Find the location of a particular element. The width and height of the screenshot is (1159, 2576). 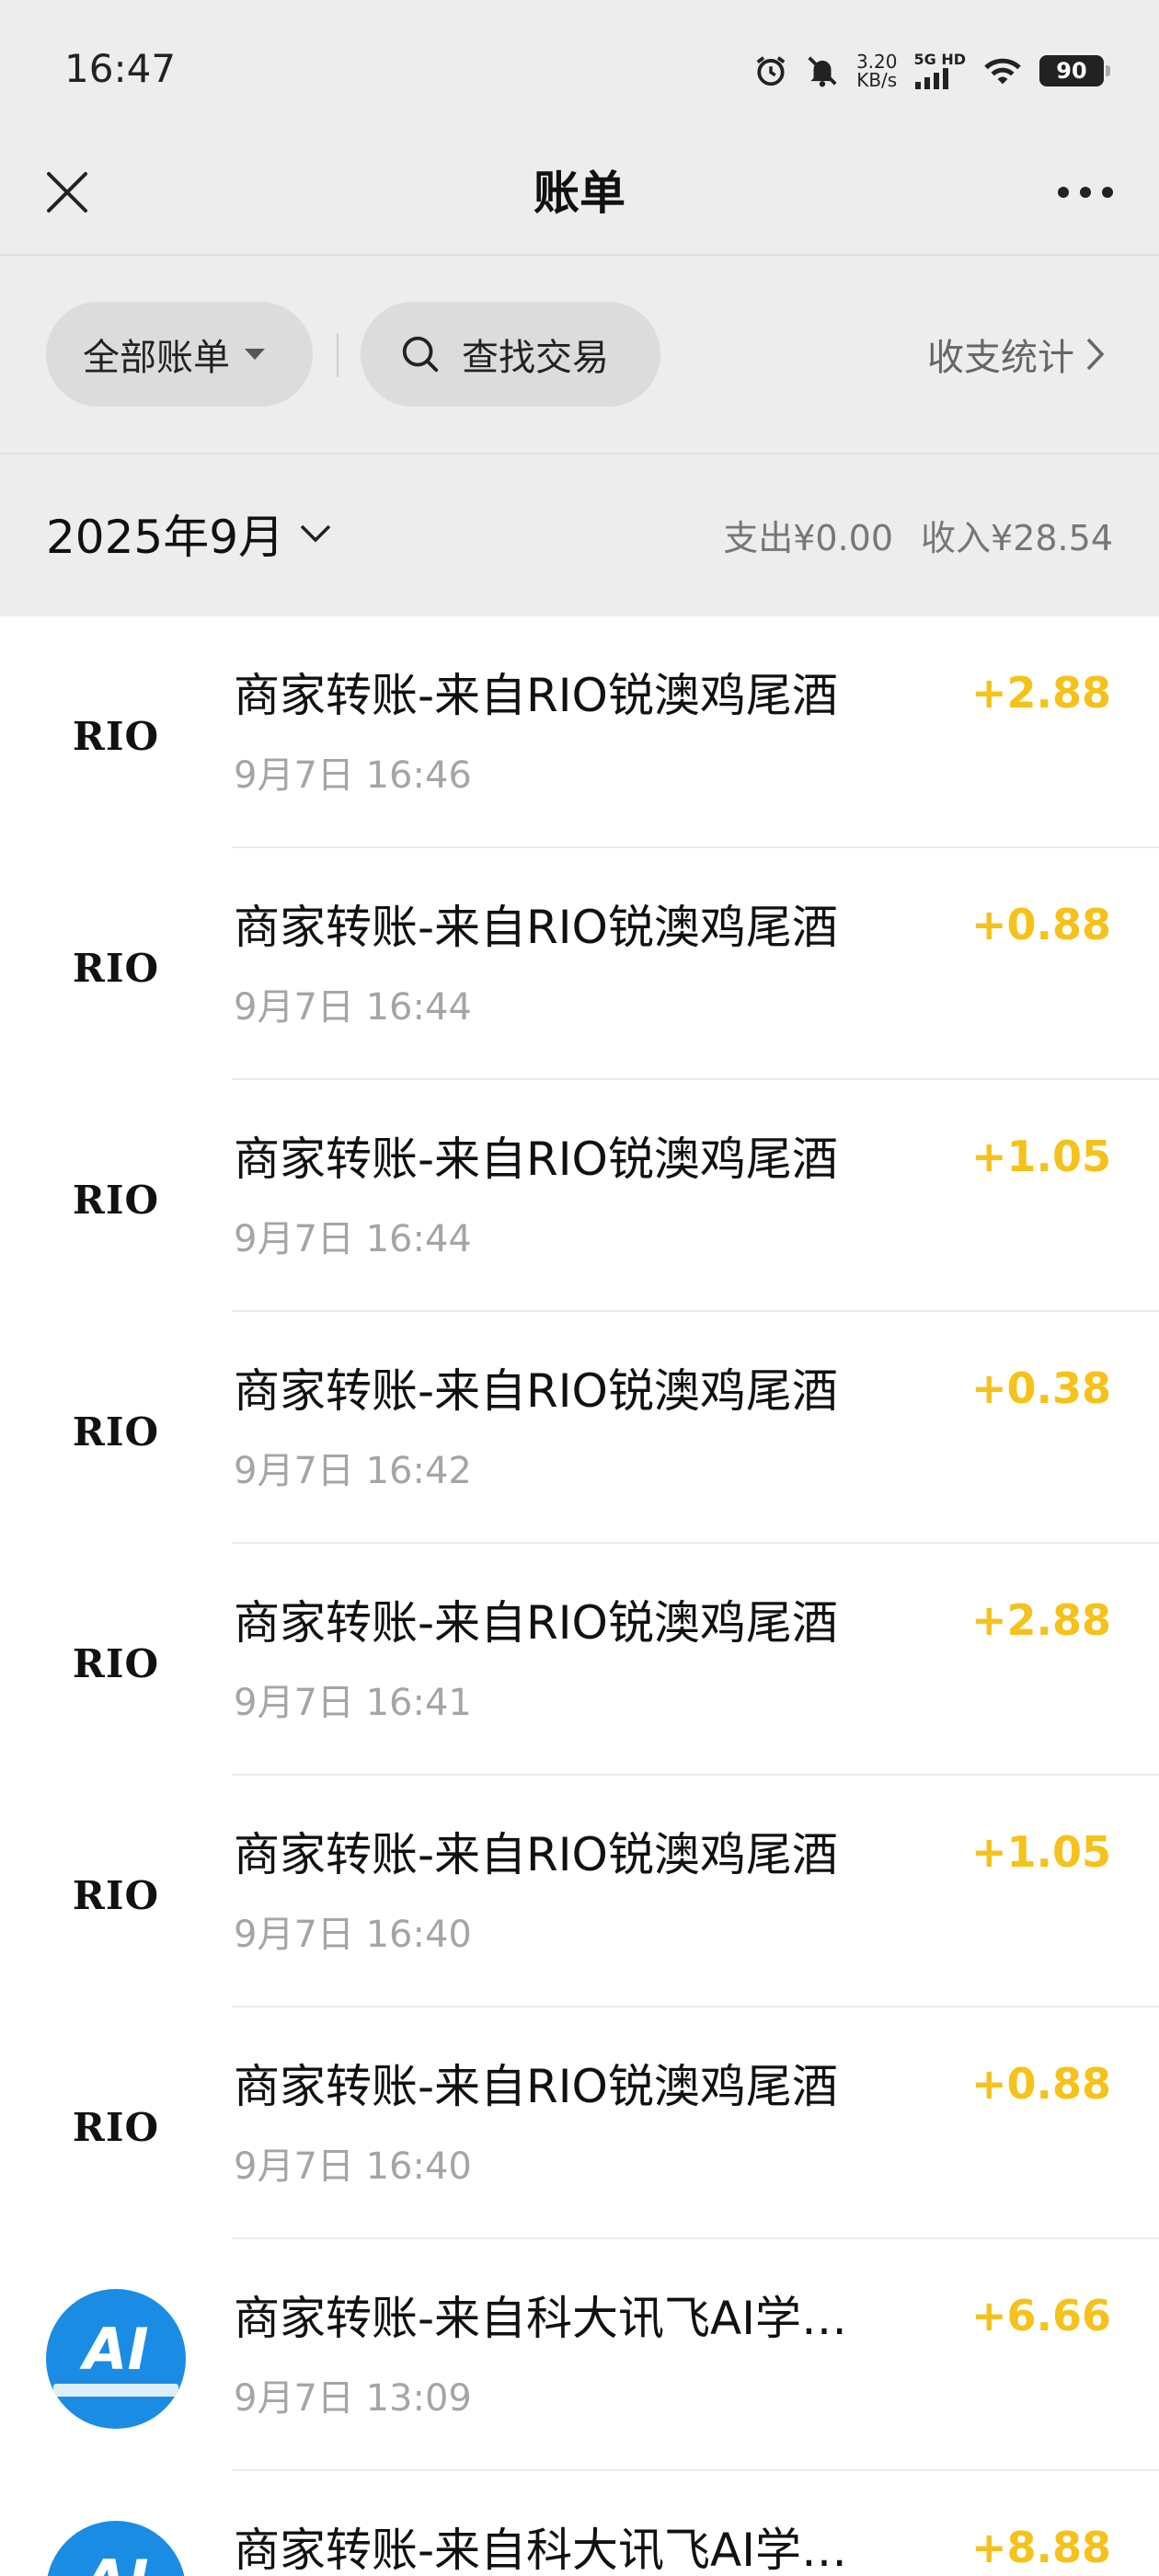

transaction-row: RIO 商家转账-来自RIO锐澳鸡尾酒 9月7日 16:40 +1.05 is located at coordinates (579, 1891).